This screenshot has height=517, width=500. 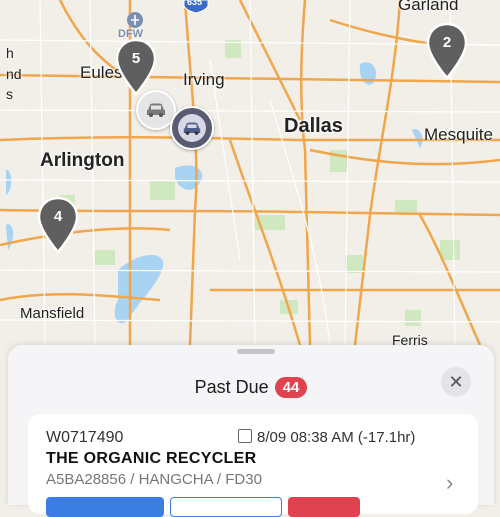 I want to click on order-time: 8/09 08:38 AM (-17.1hr), so click(x=326, y=437).